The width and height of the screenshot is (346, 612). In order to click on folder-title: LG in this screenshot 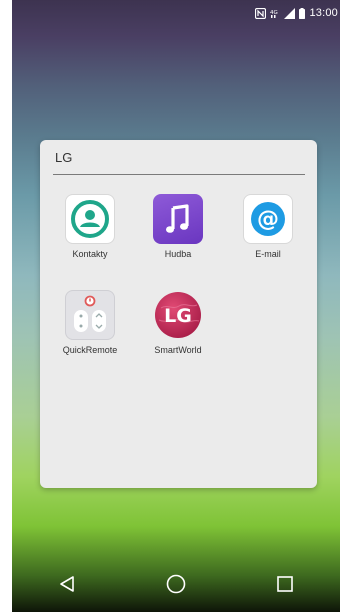, I will do `click(63, 157)`.